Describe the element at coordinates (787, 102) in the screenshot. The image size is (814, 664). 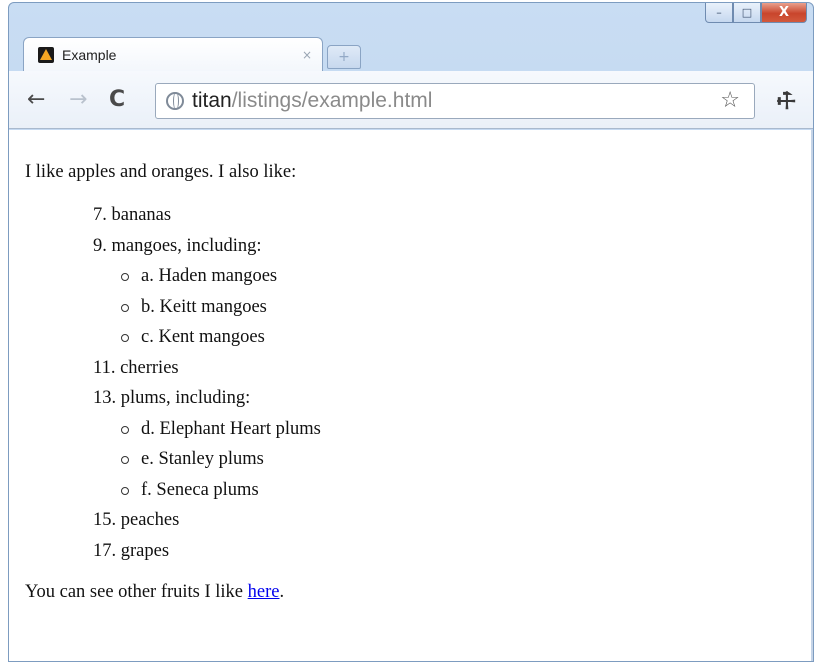
I see `wrench-menu-icon: ⚒` at that location.